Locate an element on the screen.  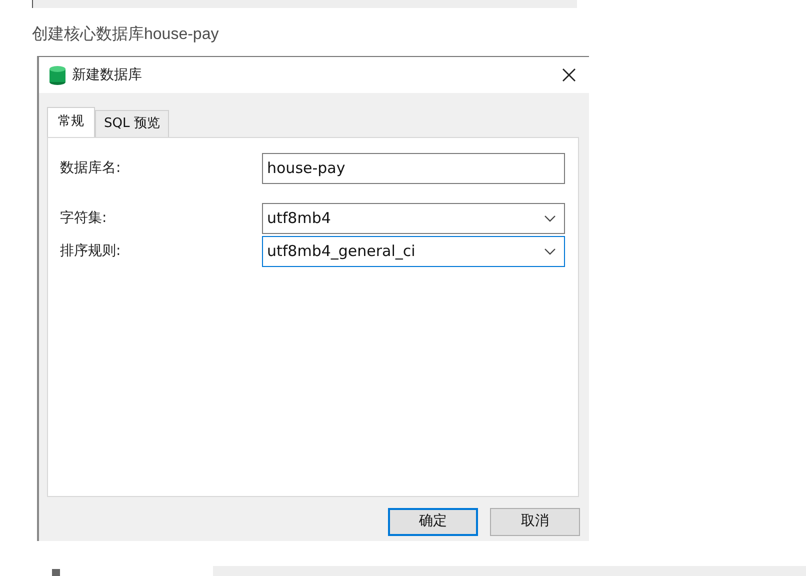
dialog-button: 取消 is located at coordinates (535, 522).